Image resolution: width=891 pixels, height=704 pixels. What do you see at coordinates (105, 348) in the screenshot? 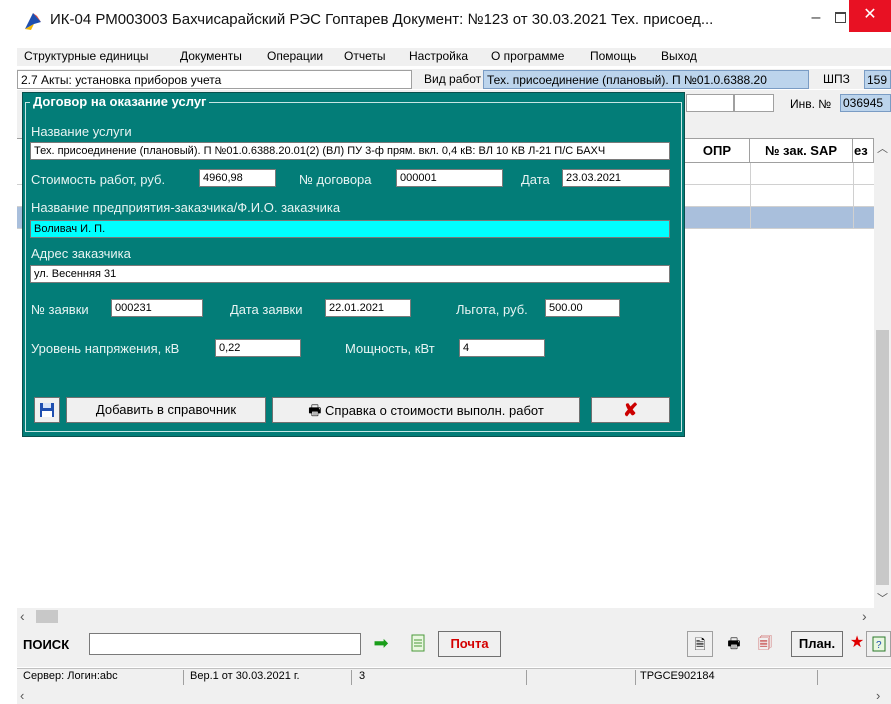
I see `voltage-label: Уровень напряжения, кВ` at bounding box center [105, 348].